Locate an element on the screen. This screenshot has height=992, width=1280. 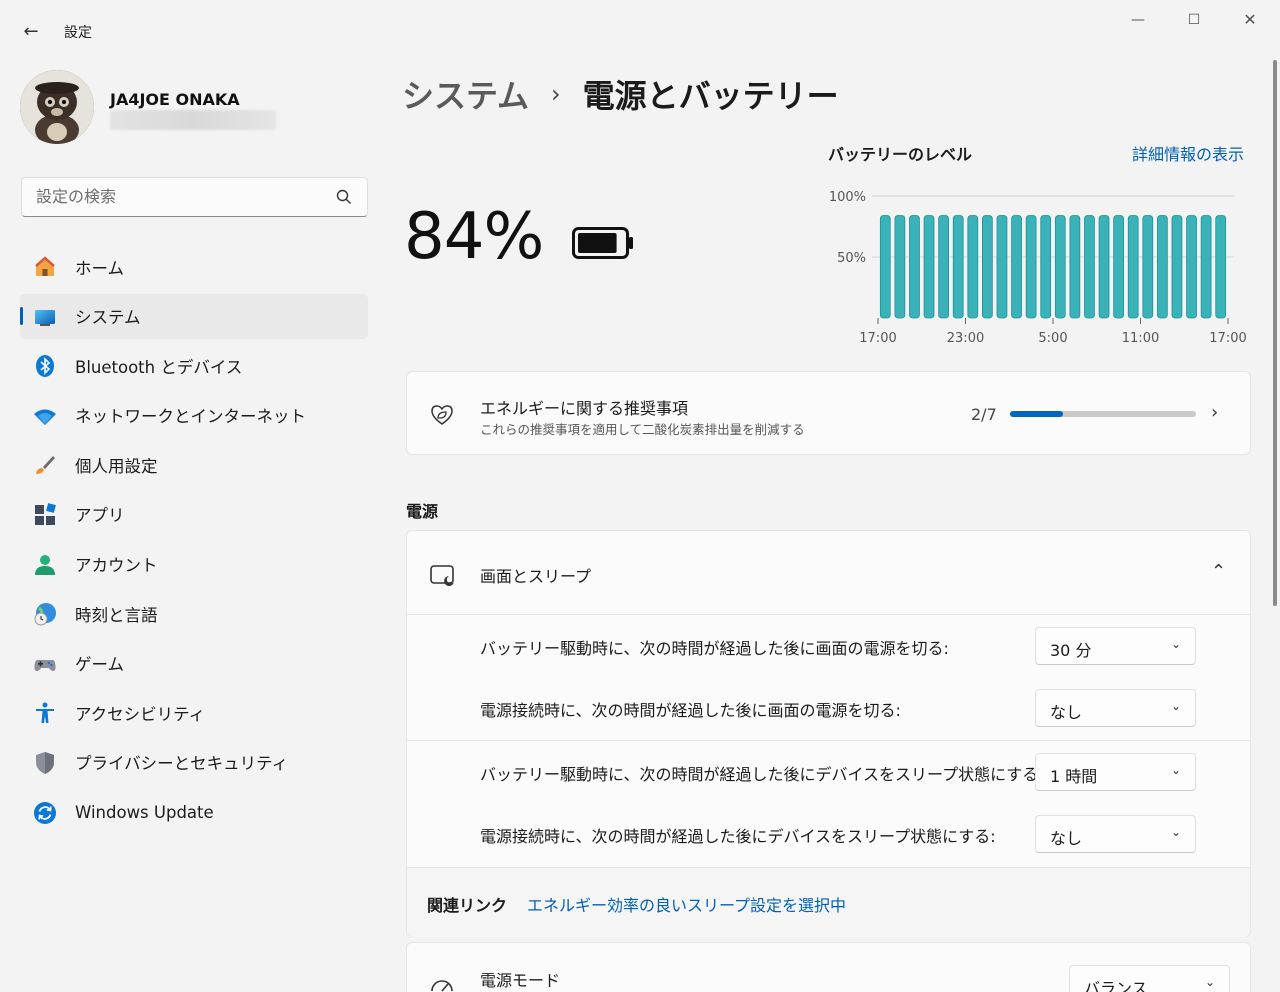
sidebar-item-label: 時刻と言語 is located at coordinates (116, 615).